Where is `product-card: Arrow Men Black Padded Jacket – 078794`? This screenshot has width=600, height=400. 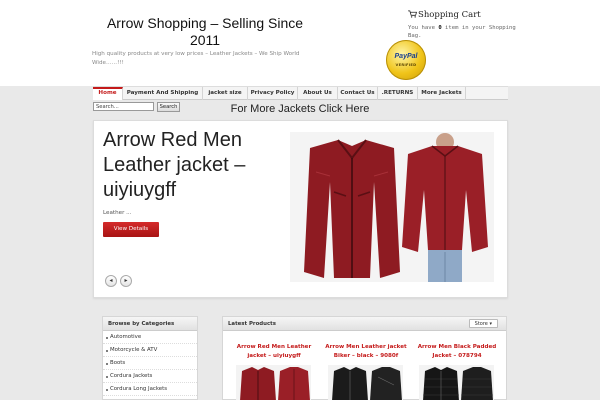
product-card: Arrow Men Black Padded Jacket – 078794 is located at coordinates (457, 371).